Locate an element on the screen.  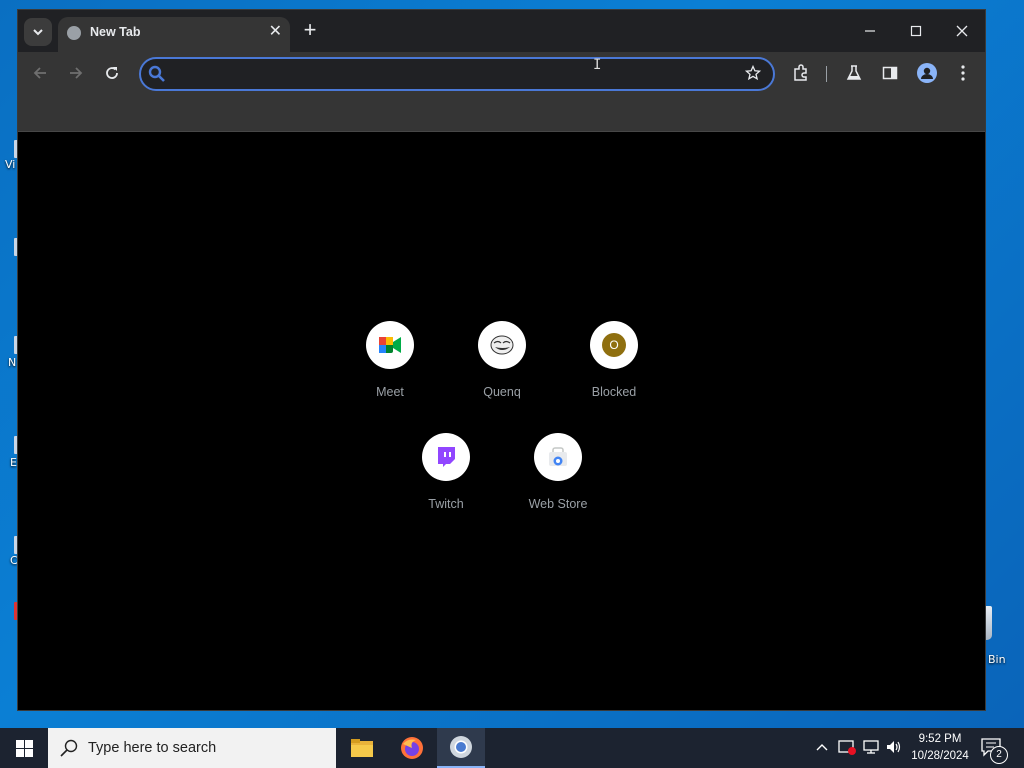
reload-icon is located at coordinates (112, 73).